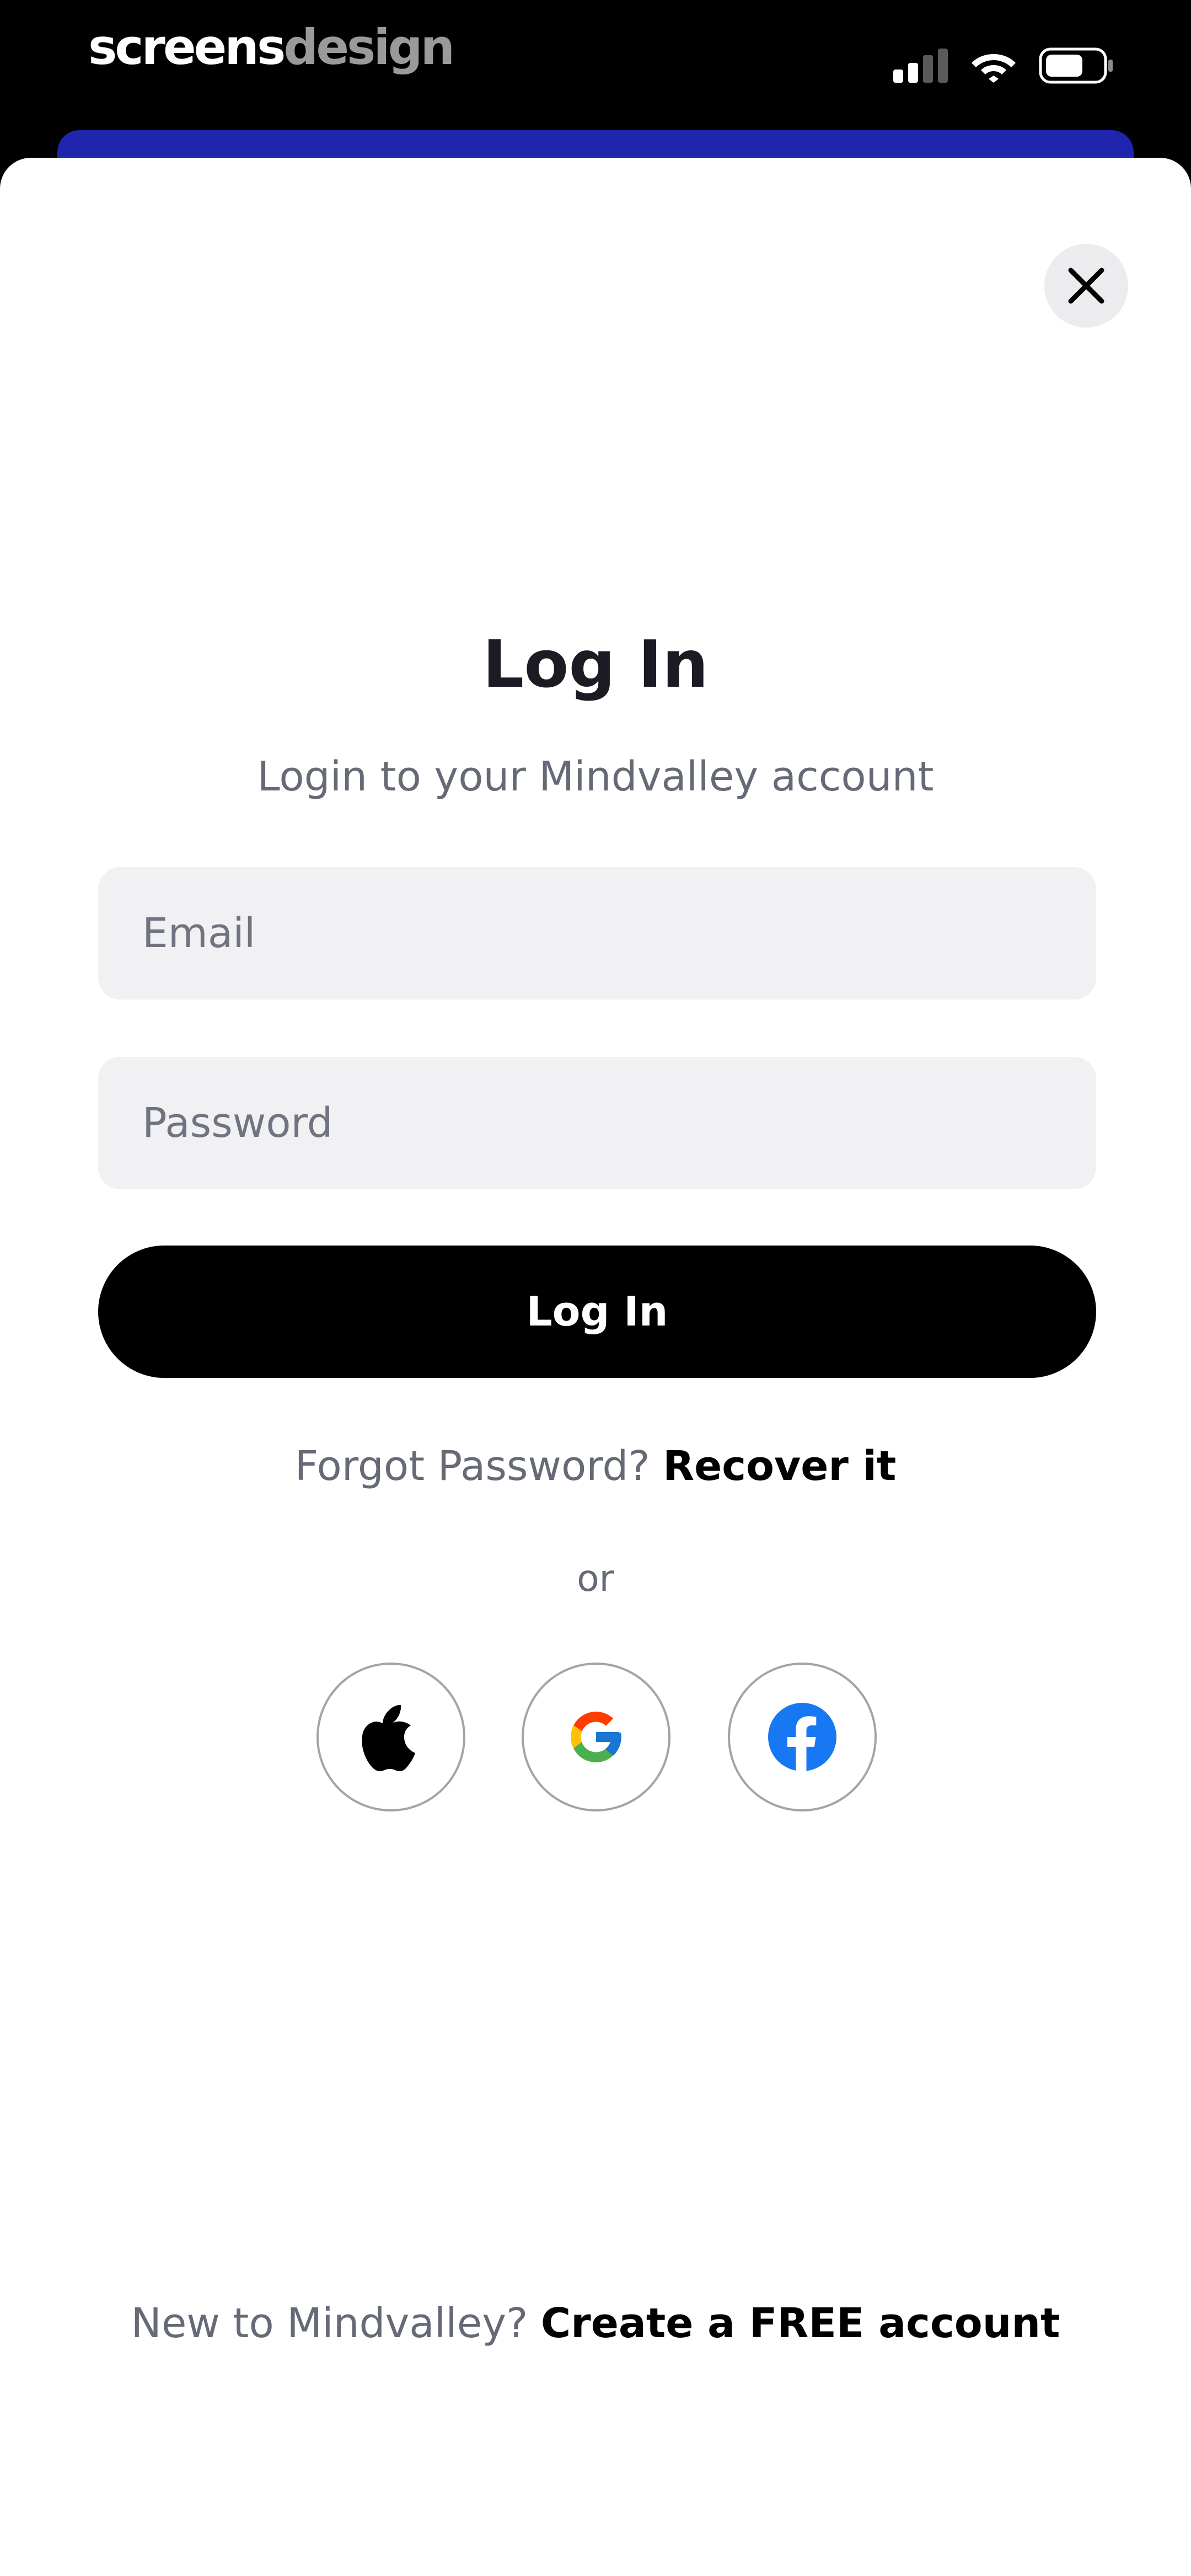 The image size is (1191, 2576). I want to click on close-button, so click(1086, 286).